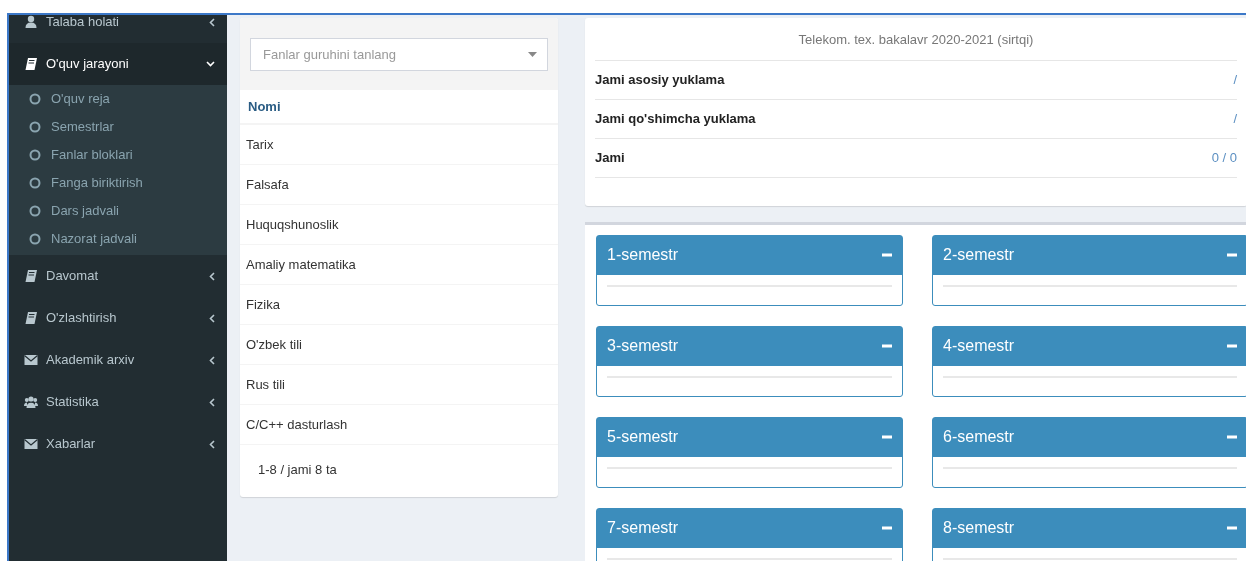 The width and height of the screenshot is (1246, 561). I want to click on sidebar-item: Talaba holati, so click(118, 29).